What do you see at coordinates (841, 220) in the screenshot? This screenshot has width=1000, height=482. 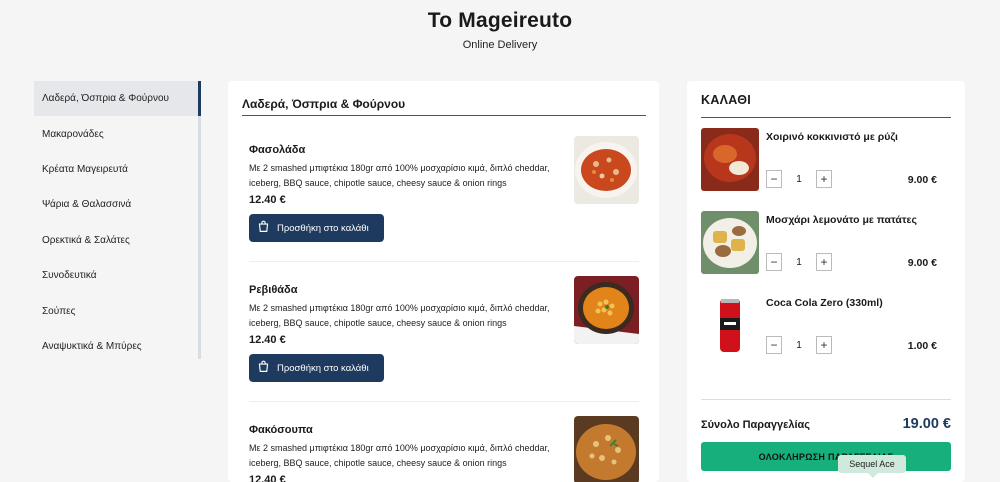 I see `cart-item-name: Μοσχάρι λεμονάτο με πατάτες` at bounding box center [841, 220].